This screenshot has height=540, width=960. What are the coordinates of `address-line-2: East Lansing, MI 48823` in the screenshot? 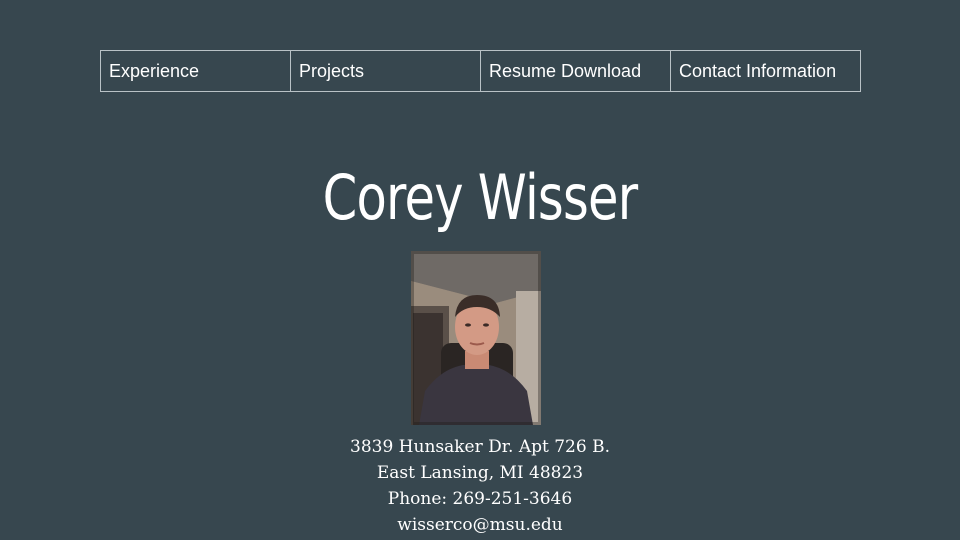 It's located at (480, 473).